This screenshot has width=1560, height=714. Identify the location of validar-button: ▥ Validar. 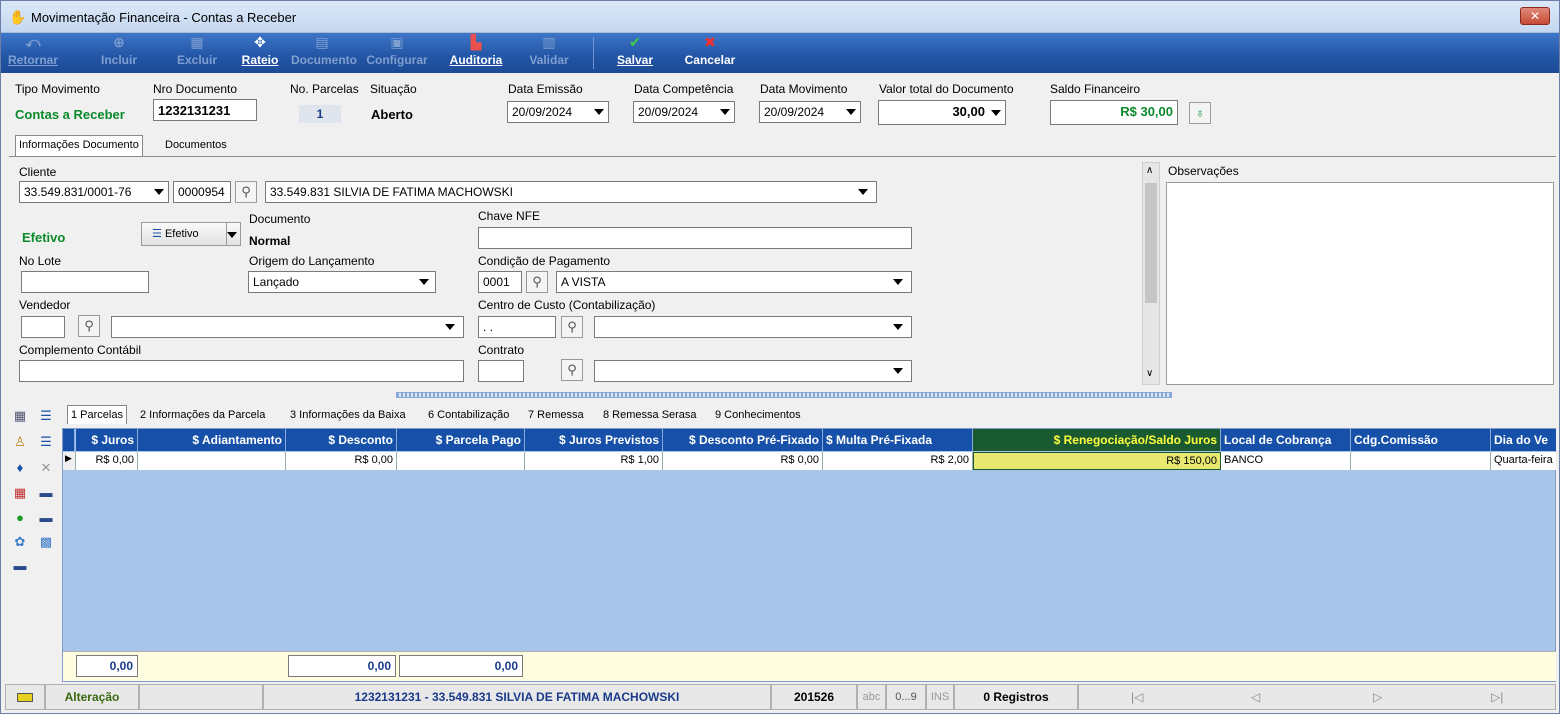
(549, 51).